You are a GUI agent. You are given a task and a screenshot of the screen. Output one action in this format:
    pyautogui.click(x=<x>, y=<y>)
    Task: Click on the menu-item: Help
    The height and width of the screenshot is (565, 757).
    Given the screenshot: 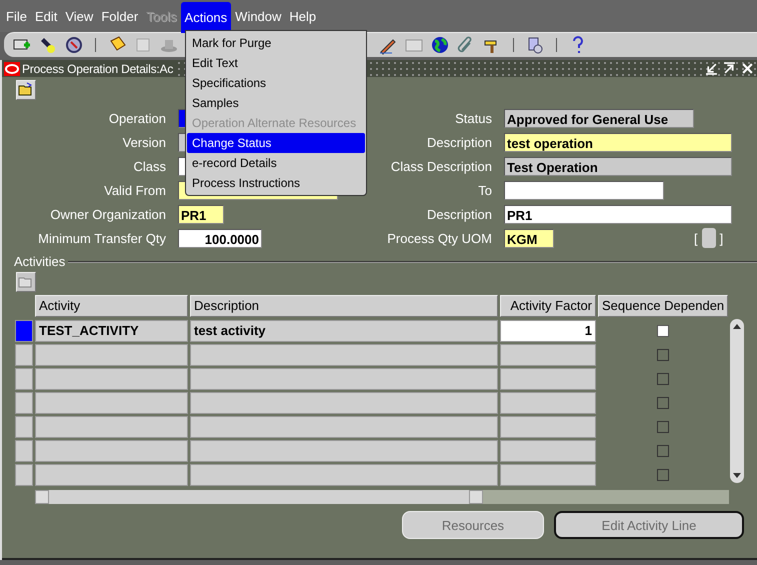 What is the action you would take?
    pyautogui.click(x=302, y=16)
    